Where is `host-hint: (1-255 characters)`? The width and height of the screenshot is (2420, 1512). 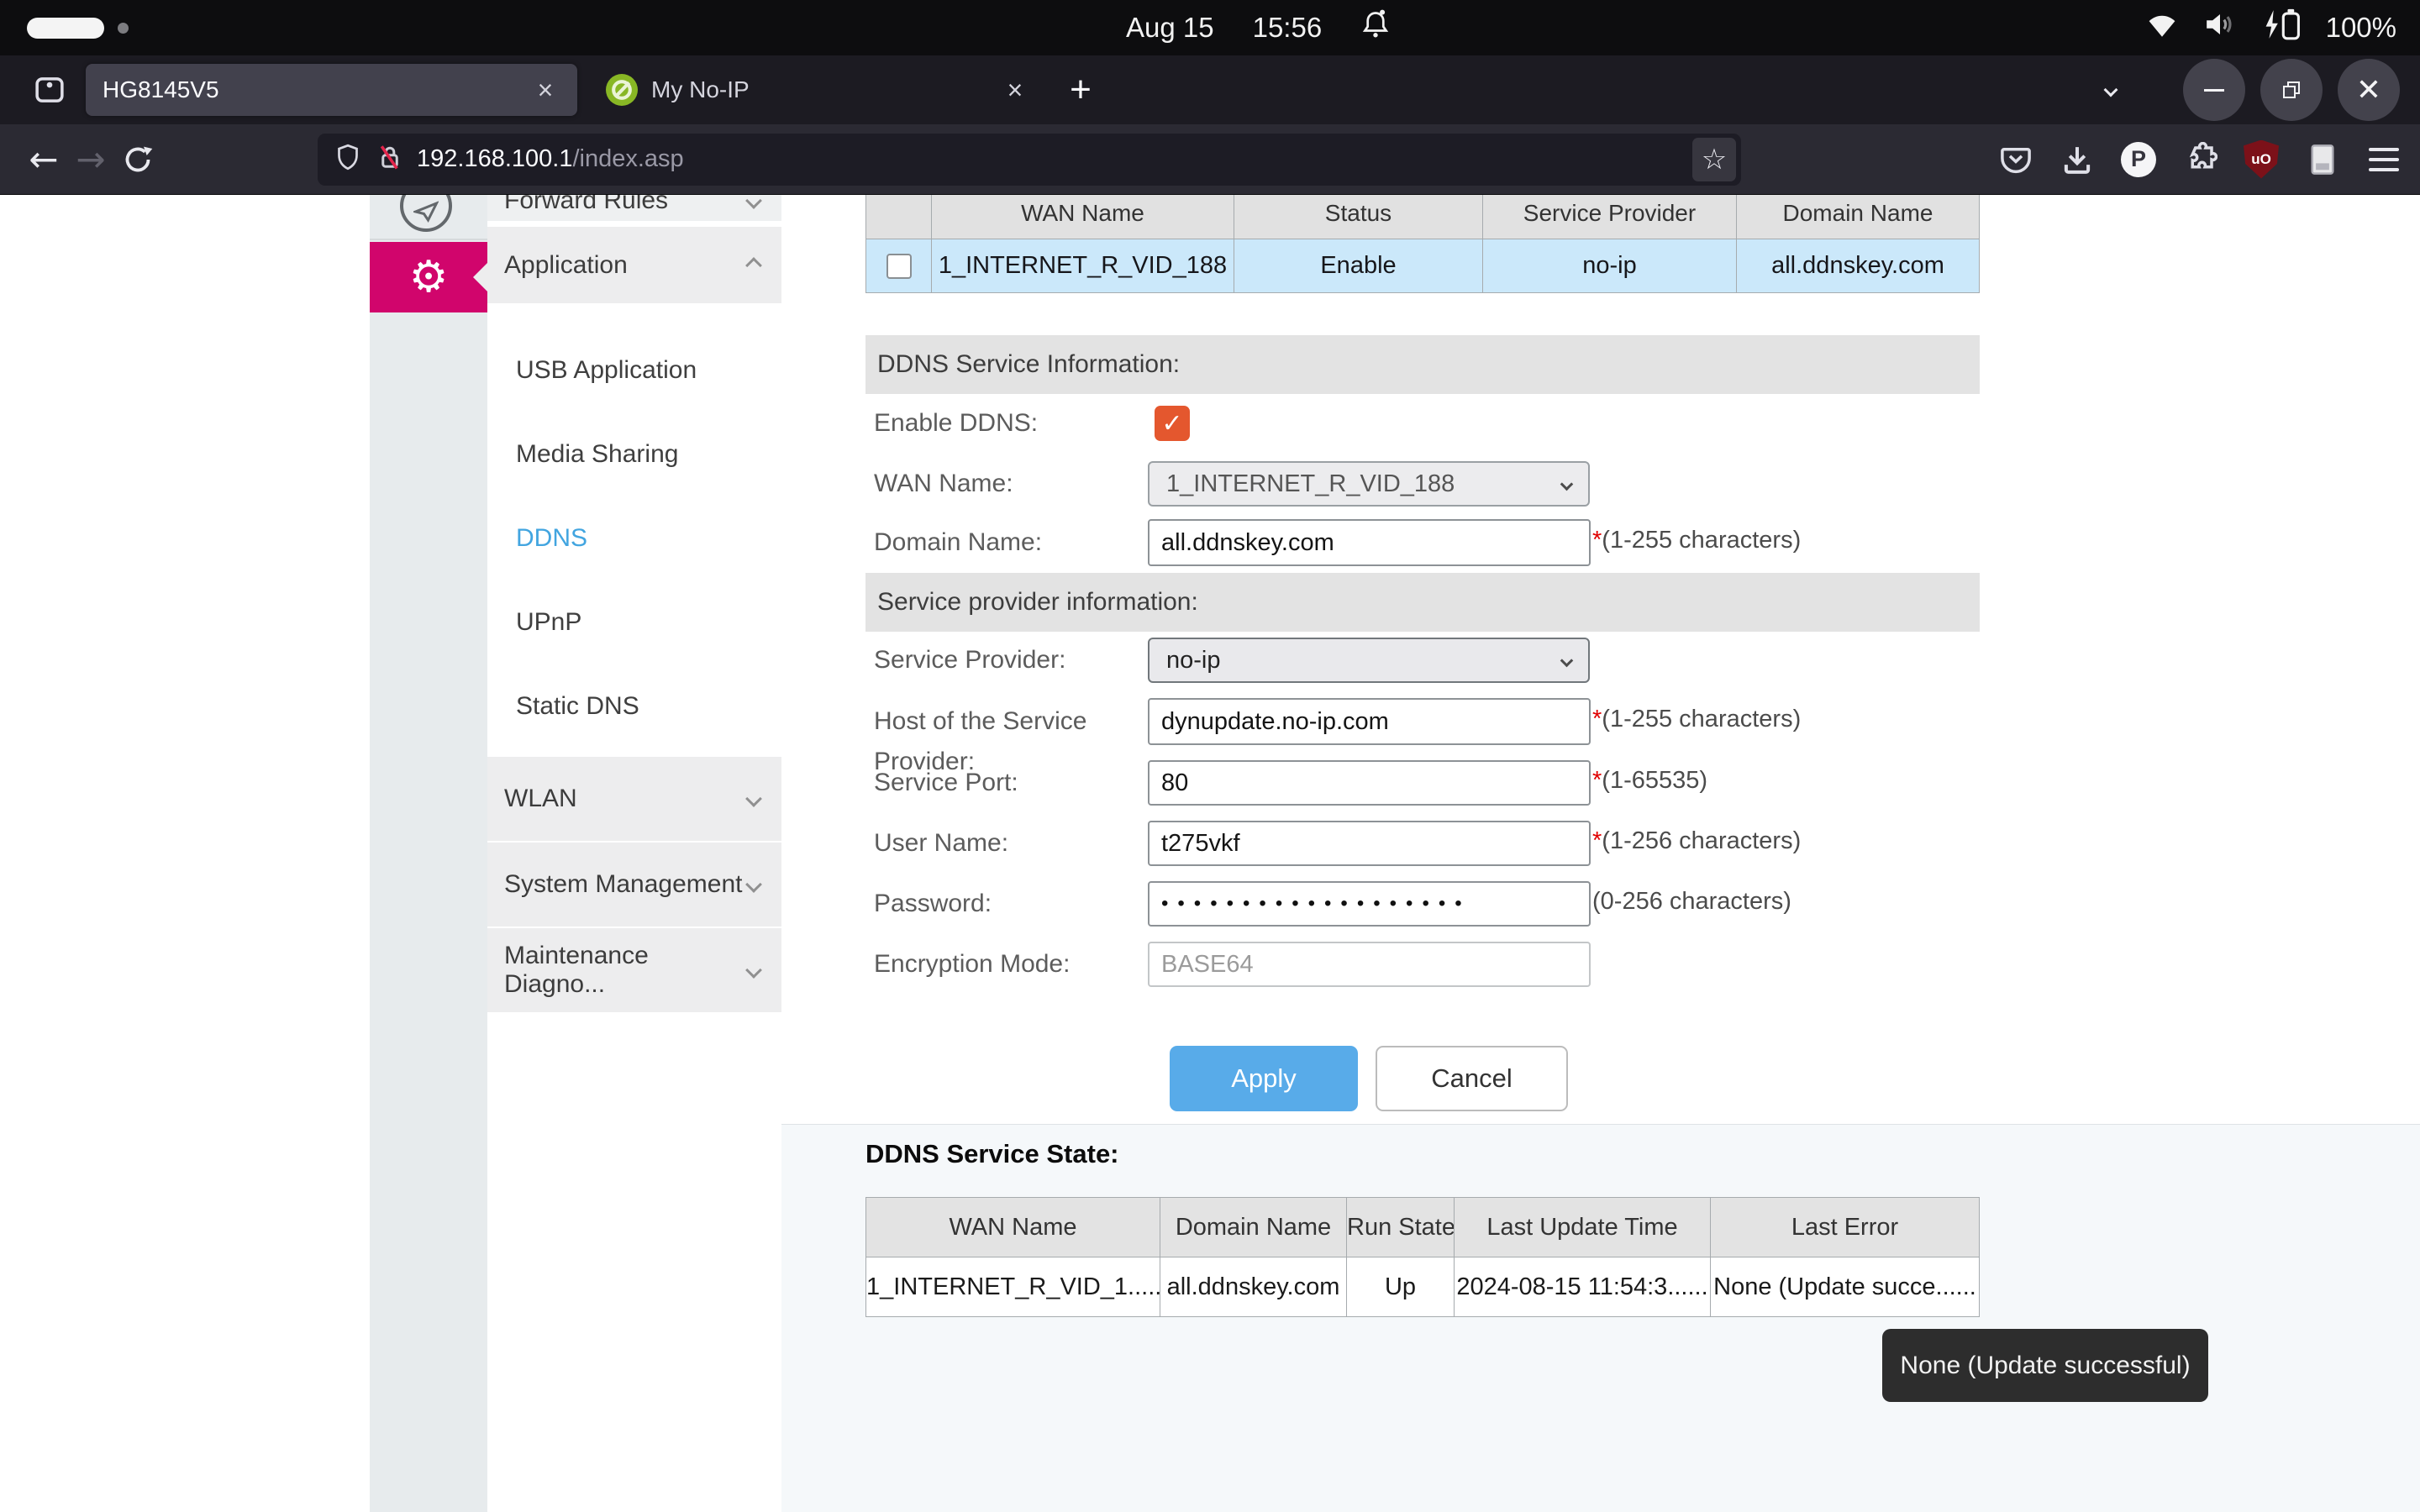 host-hint: (1-255 characters) is located at coordinates (1702, 719).